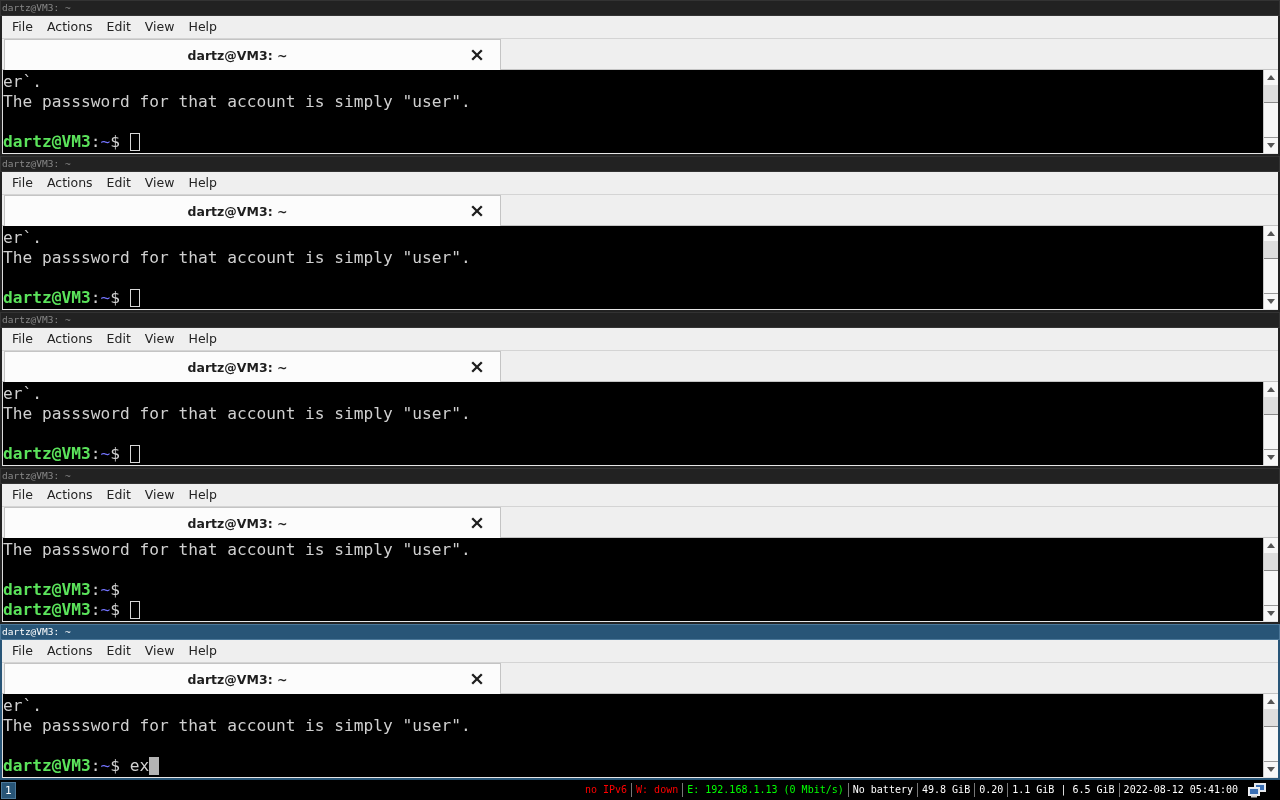 The width and height of the screenshot is (1280, 800). I want to click on status-text: E: 192.168.1.13 (0 Mbit/s), so click(765, 790).